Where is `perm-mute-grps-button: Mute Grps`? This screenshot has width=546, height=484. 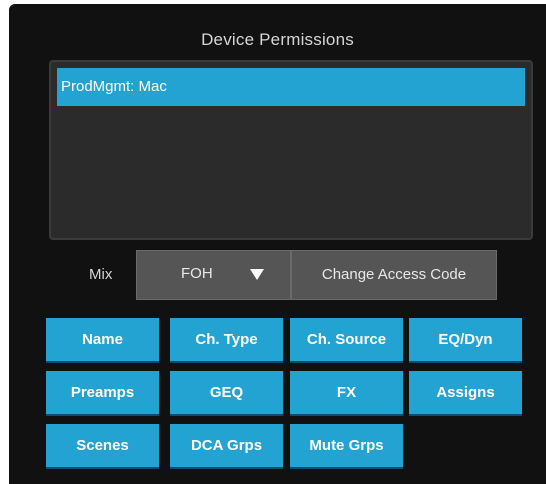
perm-mute-grps-button: Mute Grps is located at coordinates (346, 445).